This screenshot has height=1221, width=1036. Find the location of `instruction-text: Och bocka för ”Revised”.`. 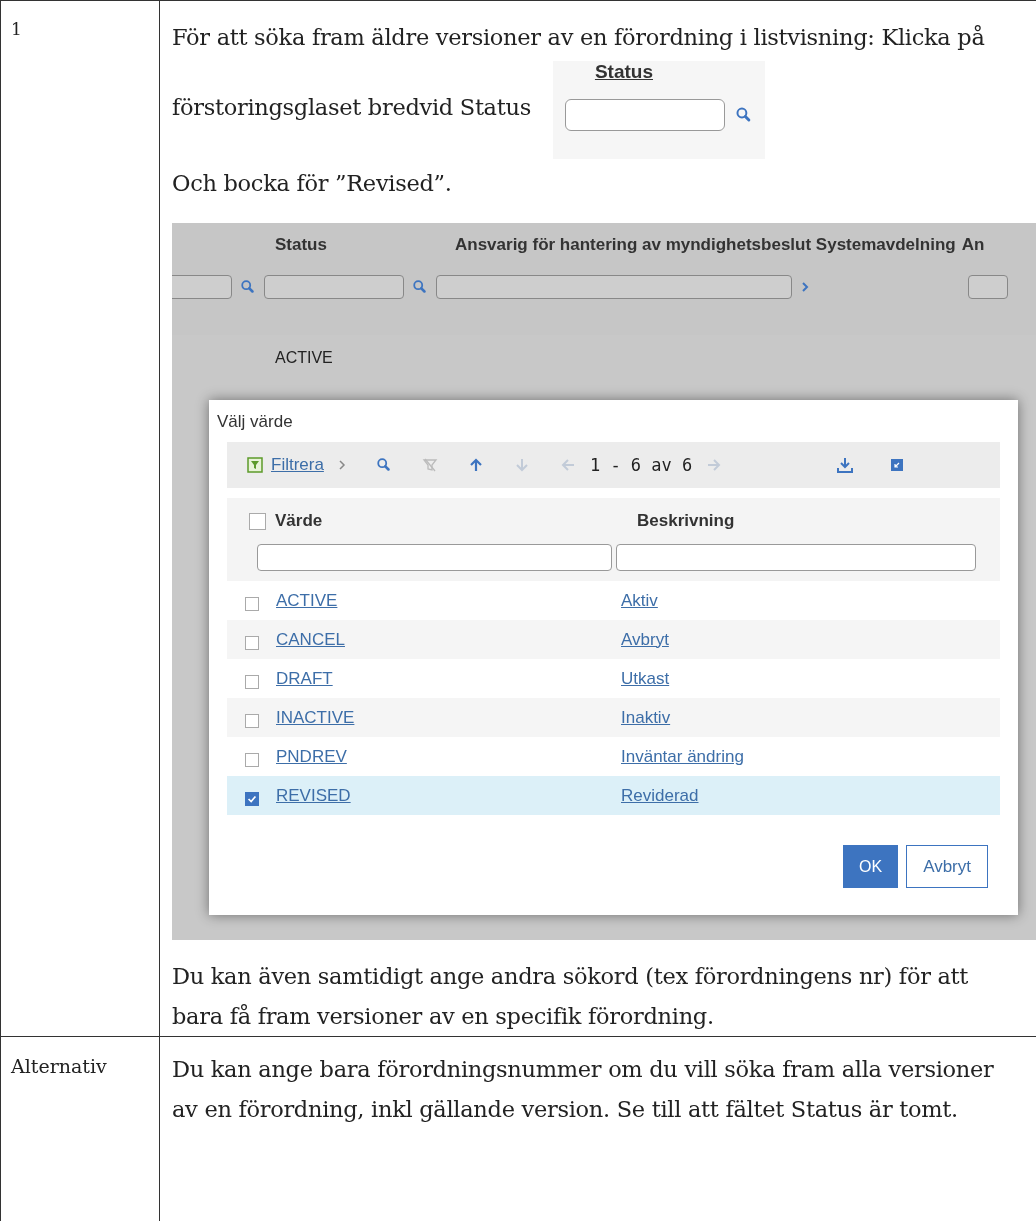

instruction-text: Och bocka för ”Revised”. is located at coordinates (312, 183).